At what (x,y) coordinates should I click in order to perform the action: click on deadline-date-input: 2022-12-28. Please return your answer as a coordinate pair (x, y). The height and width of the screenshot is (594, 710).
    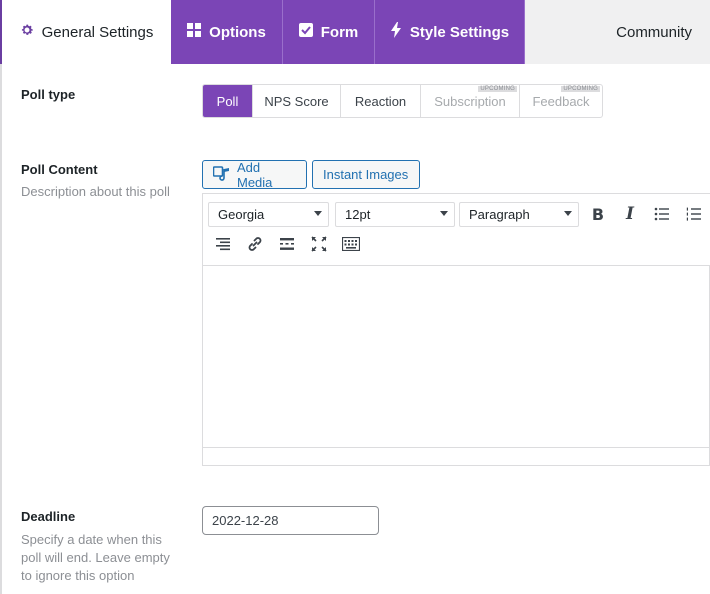
    Looking at the image, I should click on (290, 520).